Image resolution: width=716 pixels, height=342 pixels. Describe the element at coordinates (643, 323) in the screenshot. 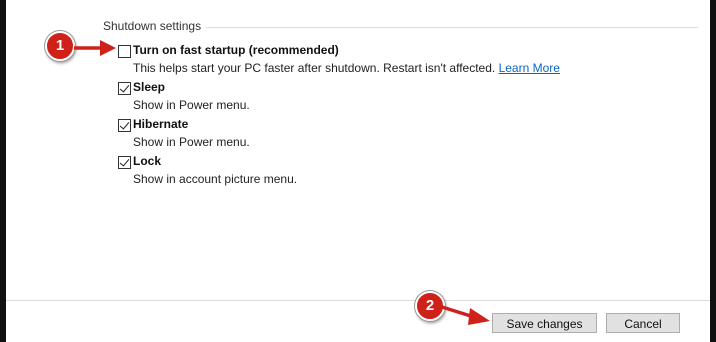

I see `cancel-button: Cancel` at that location.